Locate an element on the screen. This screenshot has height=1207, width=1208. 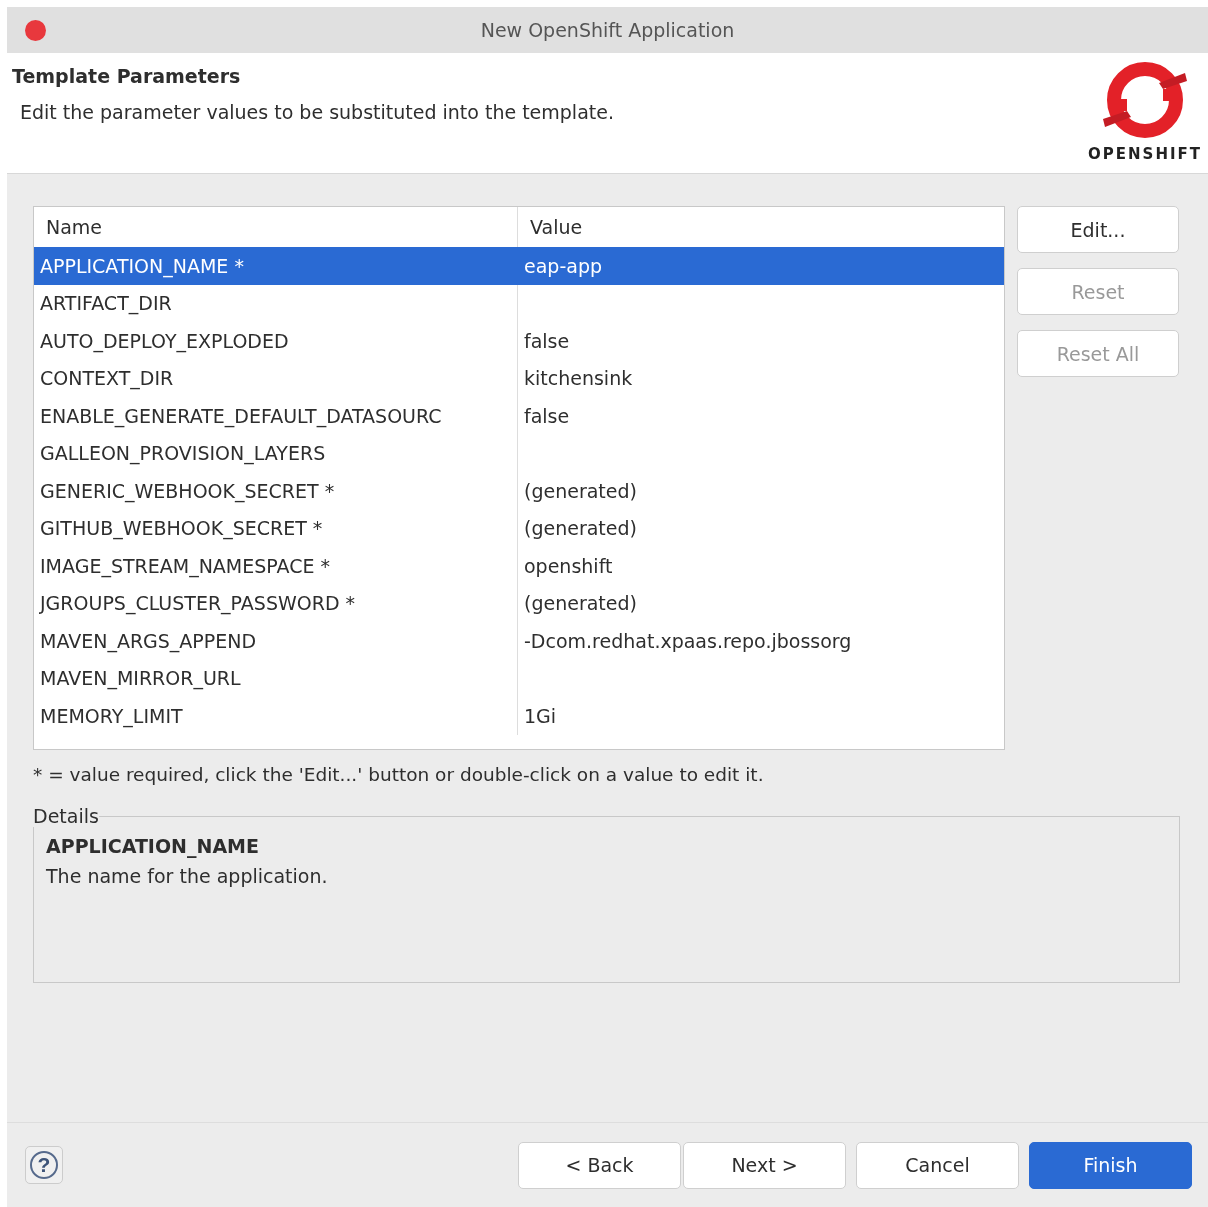
table-row: JGROUPS_CLUSTER_PASSWORD * (generated) is located at coordinates (519, 603).